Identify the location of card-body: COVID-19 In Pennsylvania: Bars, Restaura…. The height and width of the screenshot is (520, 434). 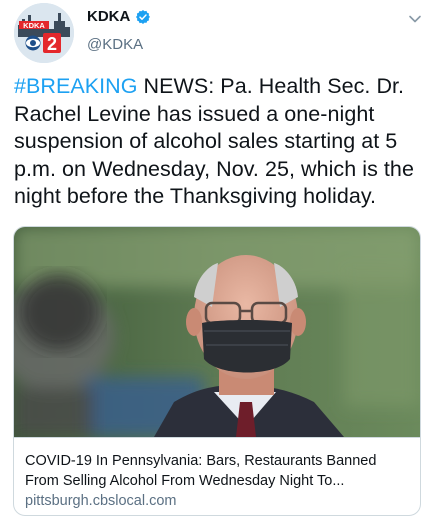
(217, 476).